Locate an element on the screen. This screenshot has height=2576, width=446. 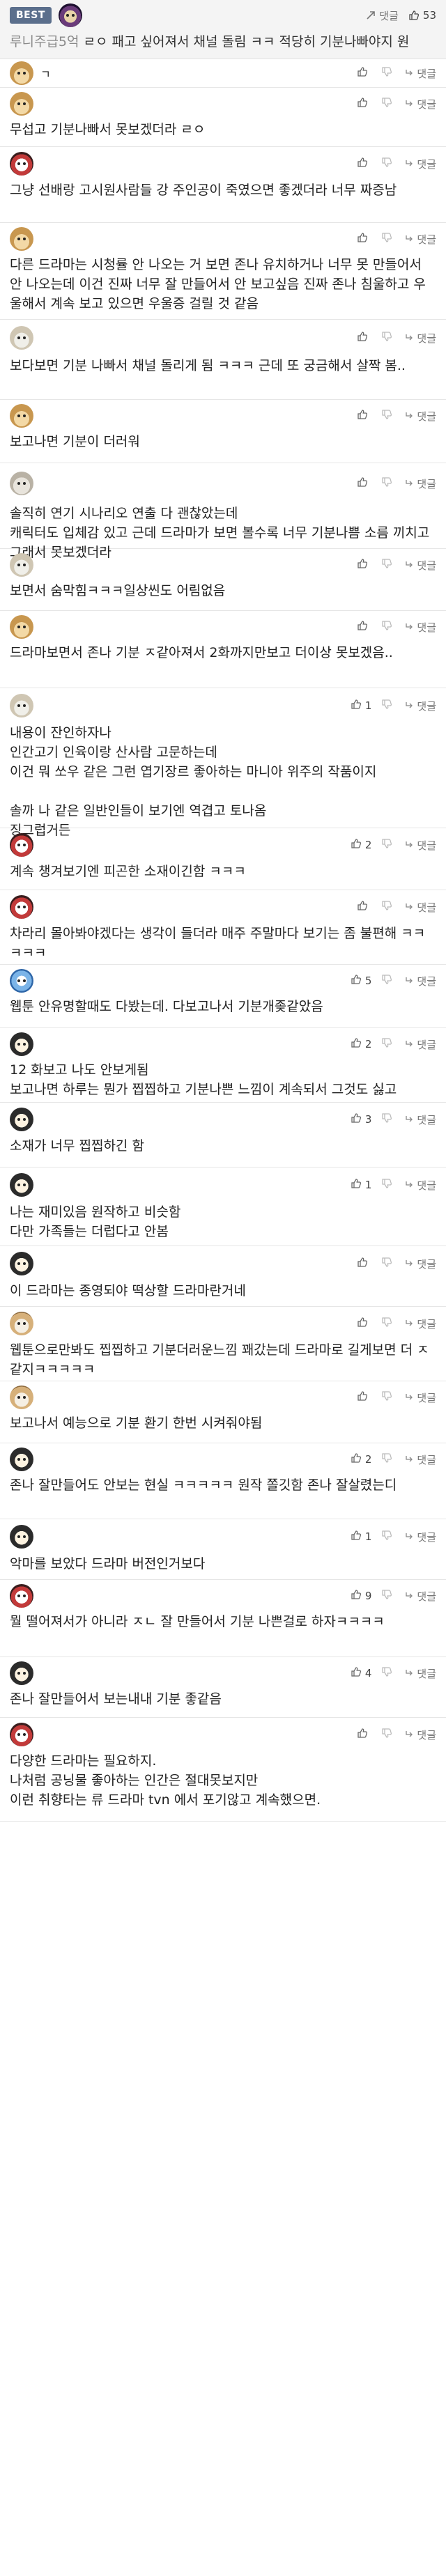
like-button: 53 is located at coordinates (422, 15).